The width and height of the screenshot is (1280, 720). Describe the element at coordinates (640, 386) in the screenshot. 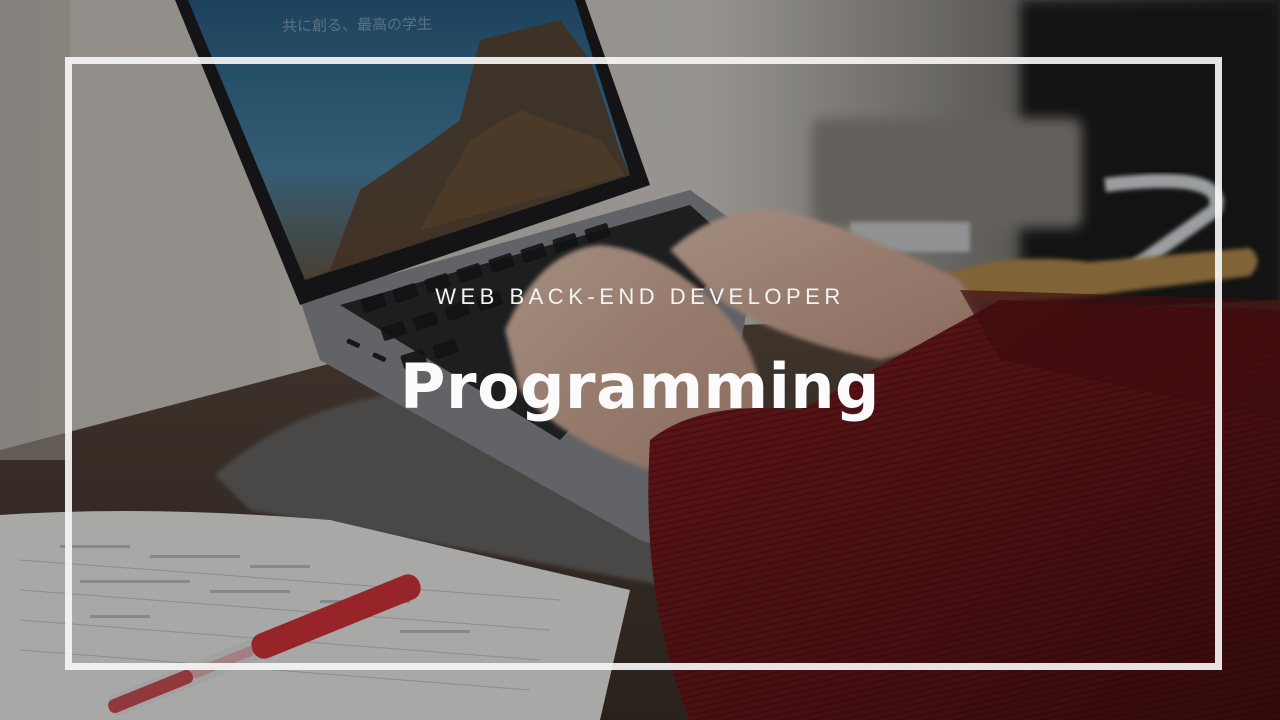

I see `banner-title: Programming` at that location.